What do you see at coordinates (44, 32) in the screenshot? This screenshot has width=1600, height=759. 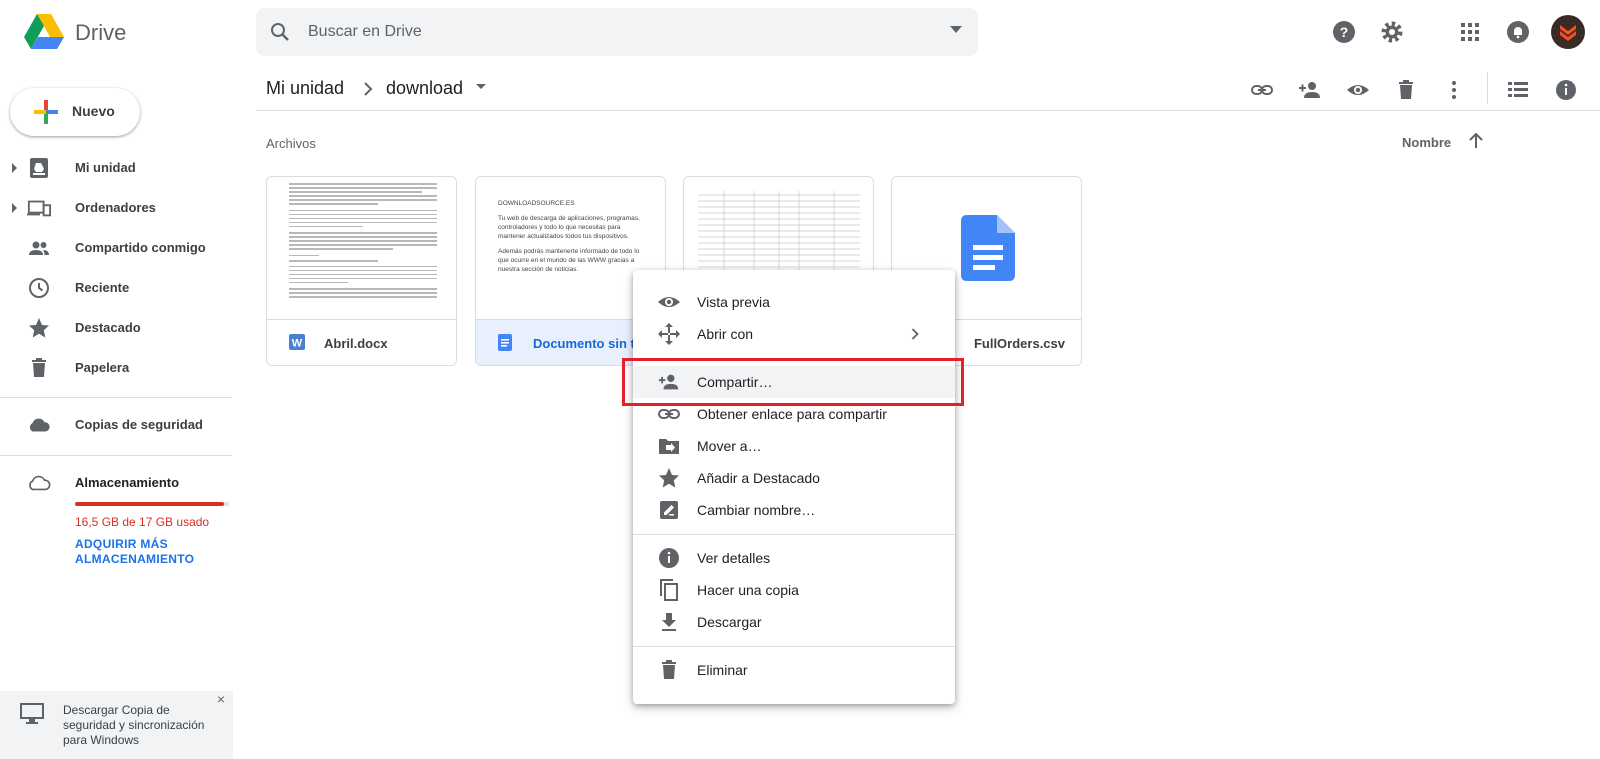 I see `drive-logo-icon` at bounding box center [44, 32].